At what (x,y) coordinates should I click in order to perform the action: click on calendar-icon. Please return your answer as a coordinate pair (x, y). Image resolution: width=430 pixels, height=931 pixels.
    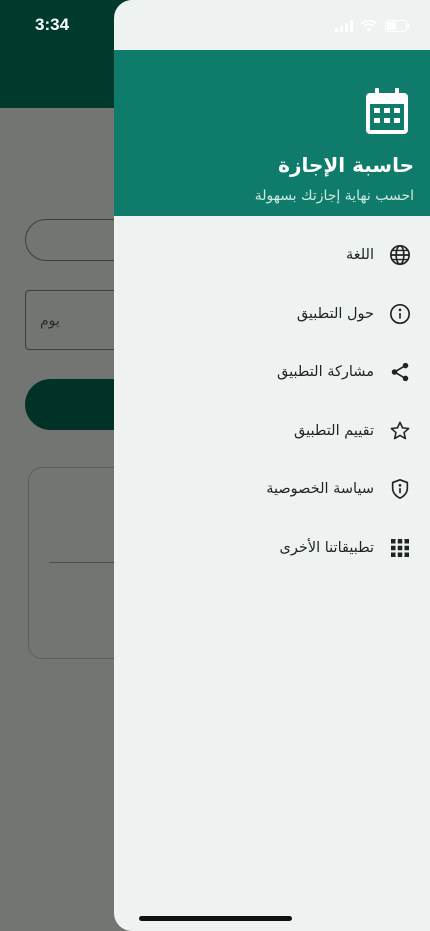
    Looking at the image, I should click on (387, 111).